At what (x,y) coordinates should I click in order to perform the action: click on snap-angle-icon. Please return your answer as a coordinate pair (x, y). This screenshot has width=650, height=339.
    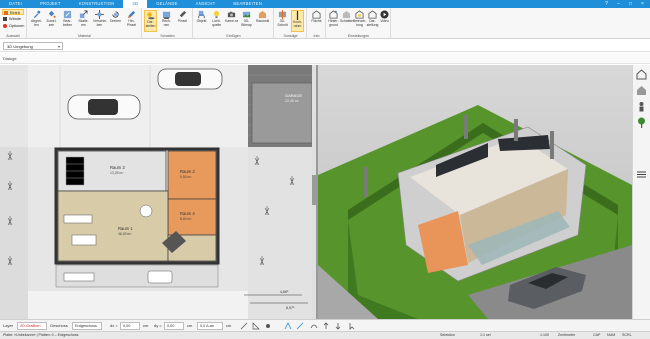
    Looking at the image, I should click on (256, 326).